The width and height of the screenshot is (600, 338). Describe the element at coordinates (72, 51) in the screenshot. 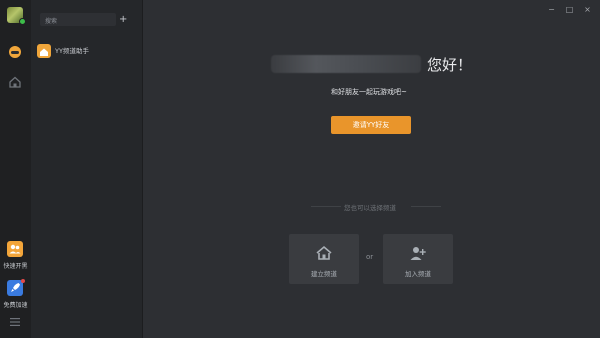

I see `channel-item-label: YY频道助手` at that location.